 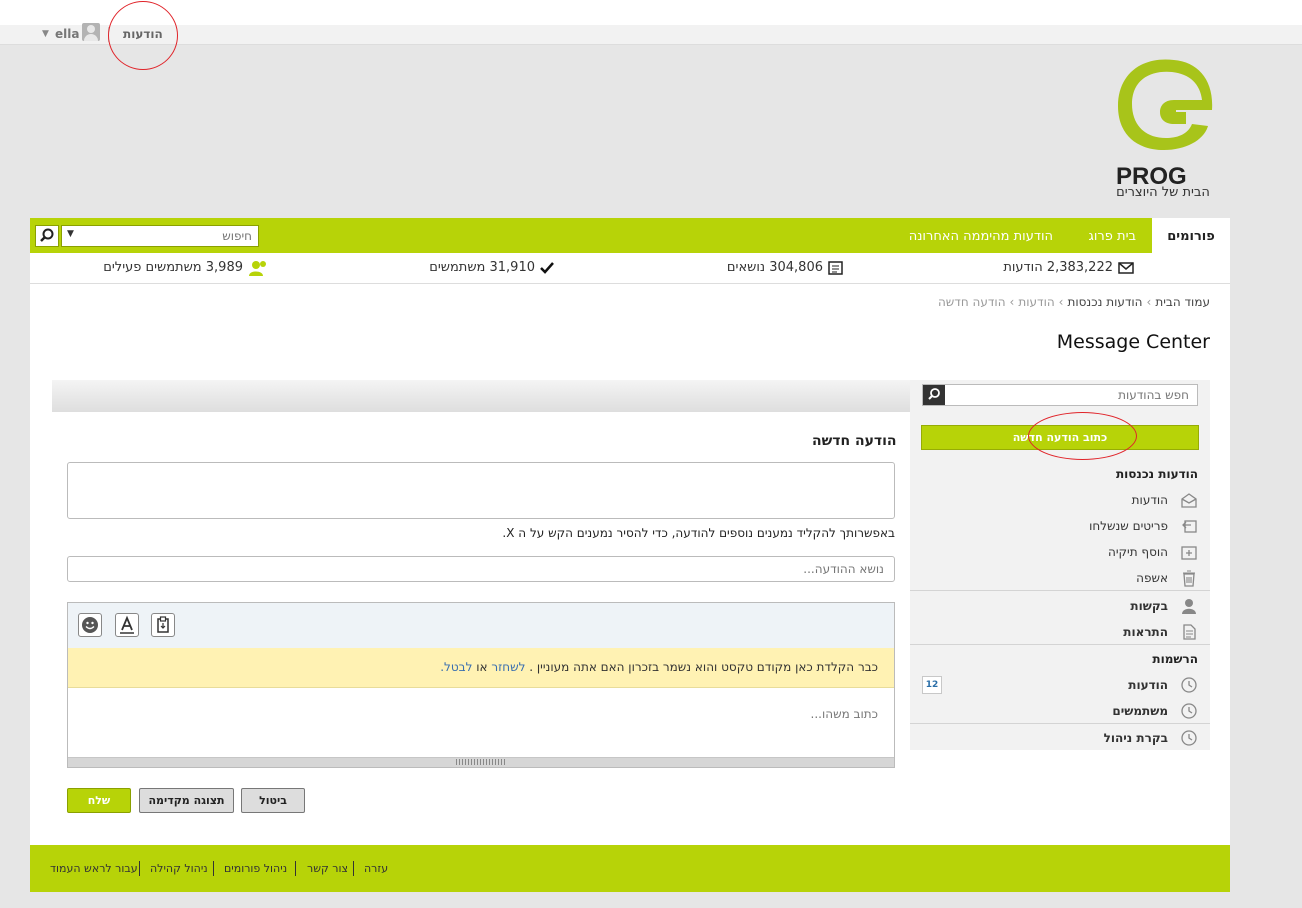 What do you see at coordinates (1189, 632) in the screenshot?
I see `document-icon` at bounding box center [1189, 632].